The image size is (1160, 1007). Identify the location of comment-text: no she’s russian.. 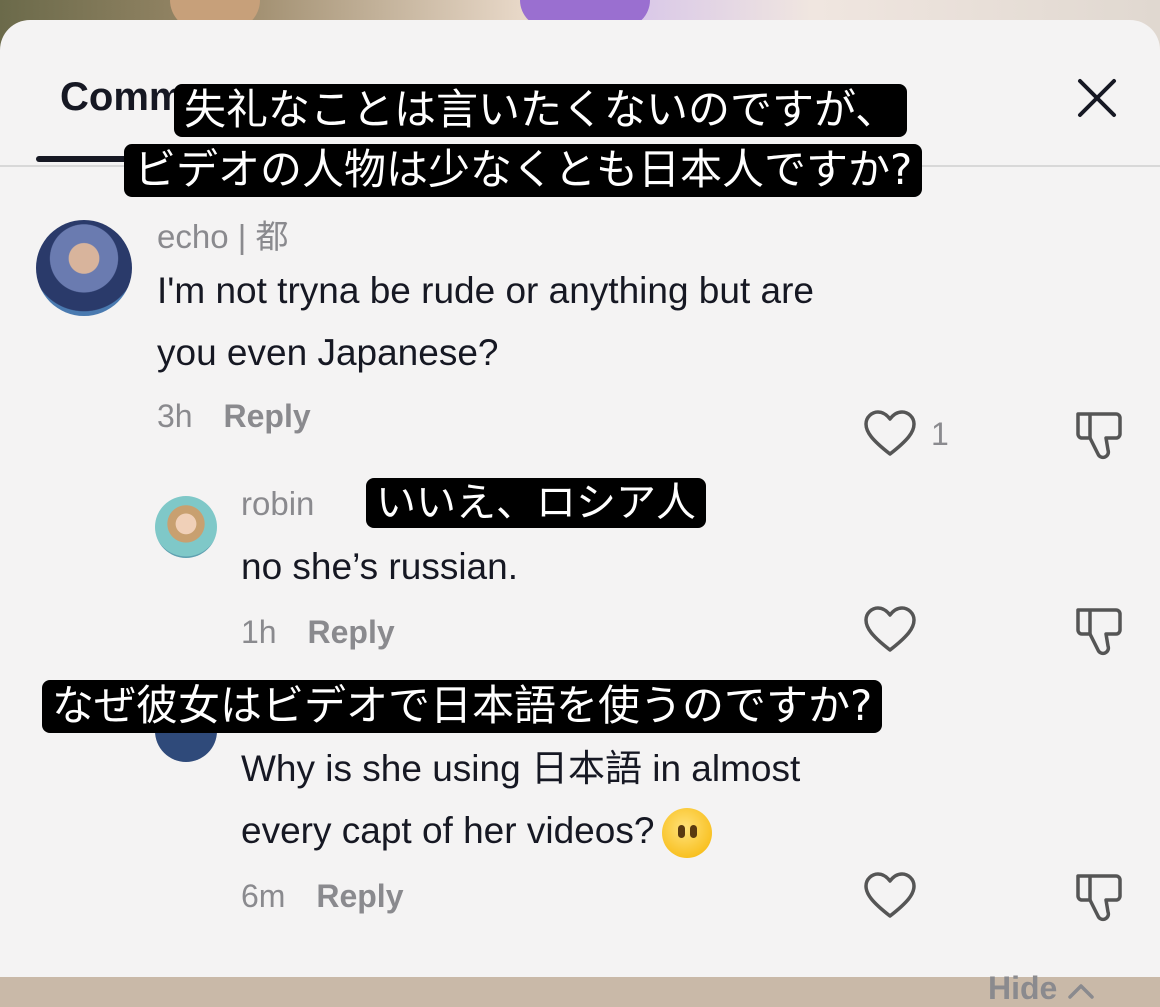
(379, 567).